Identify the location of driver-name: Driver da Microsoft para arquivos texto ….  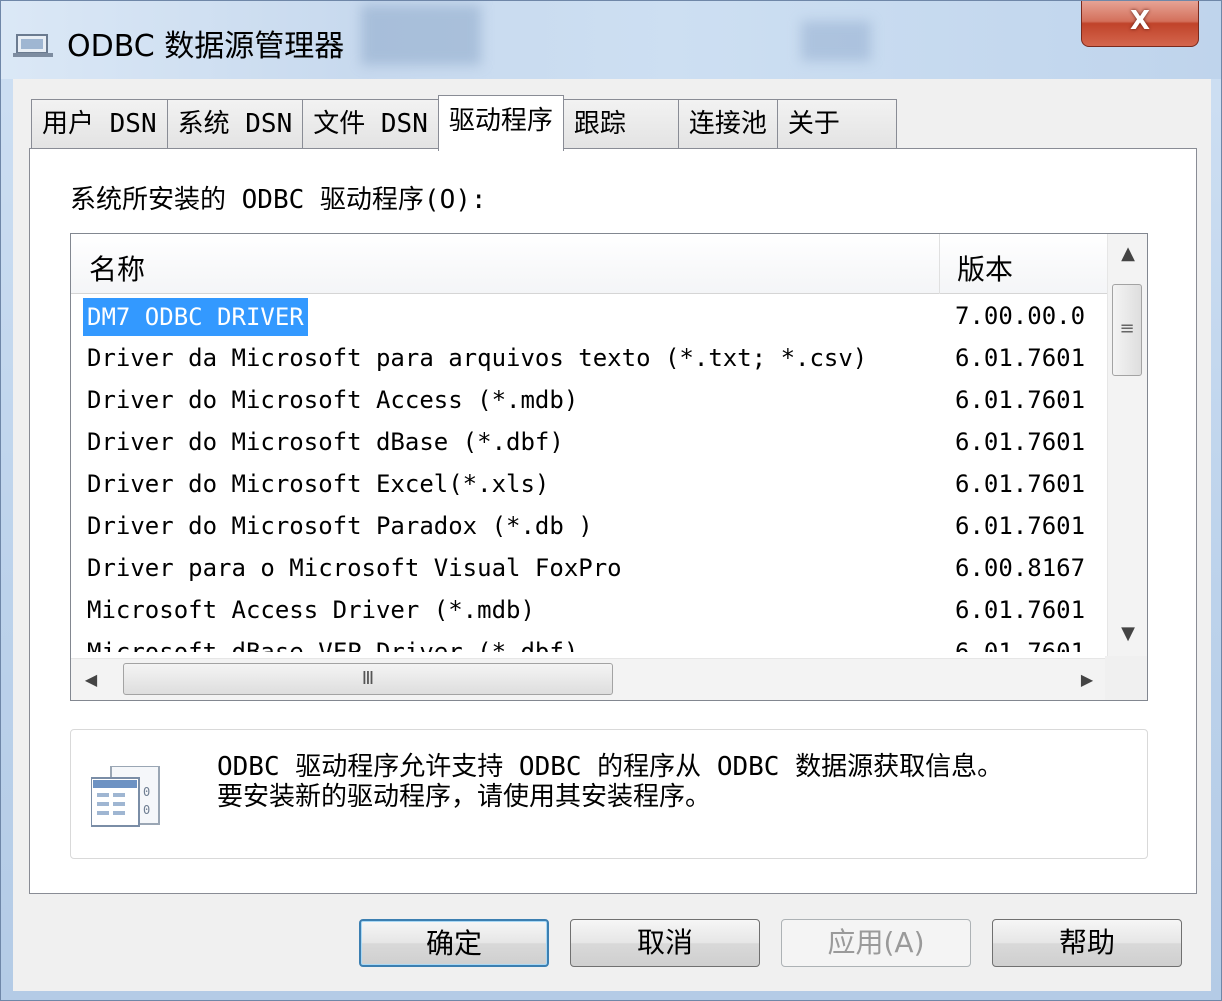
(477, 358).